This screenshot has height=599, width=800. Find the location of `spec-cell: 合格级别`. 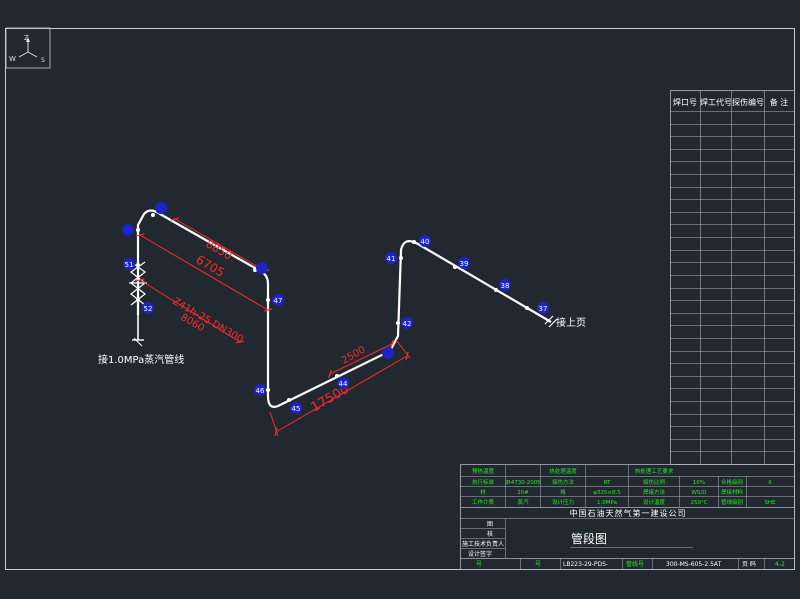

spec-cell: 合格级别 is located at coordinates (732, 482).